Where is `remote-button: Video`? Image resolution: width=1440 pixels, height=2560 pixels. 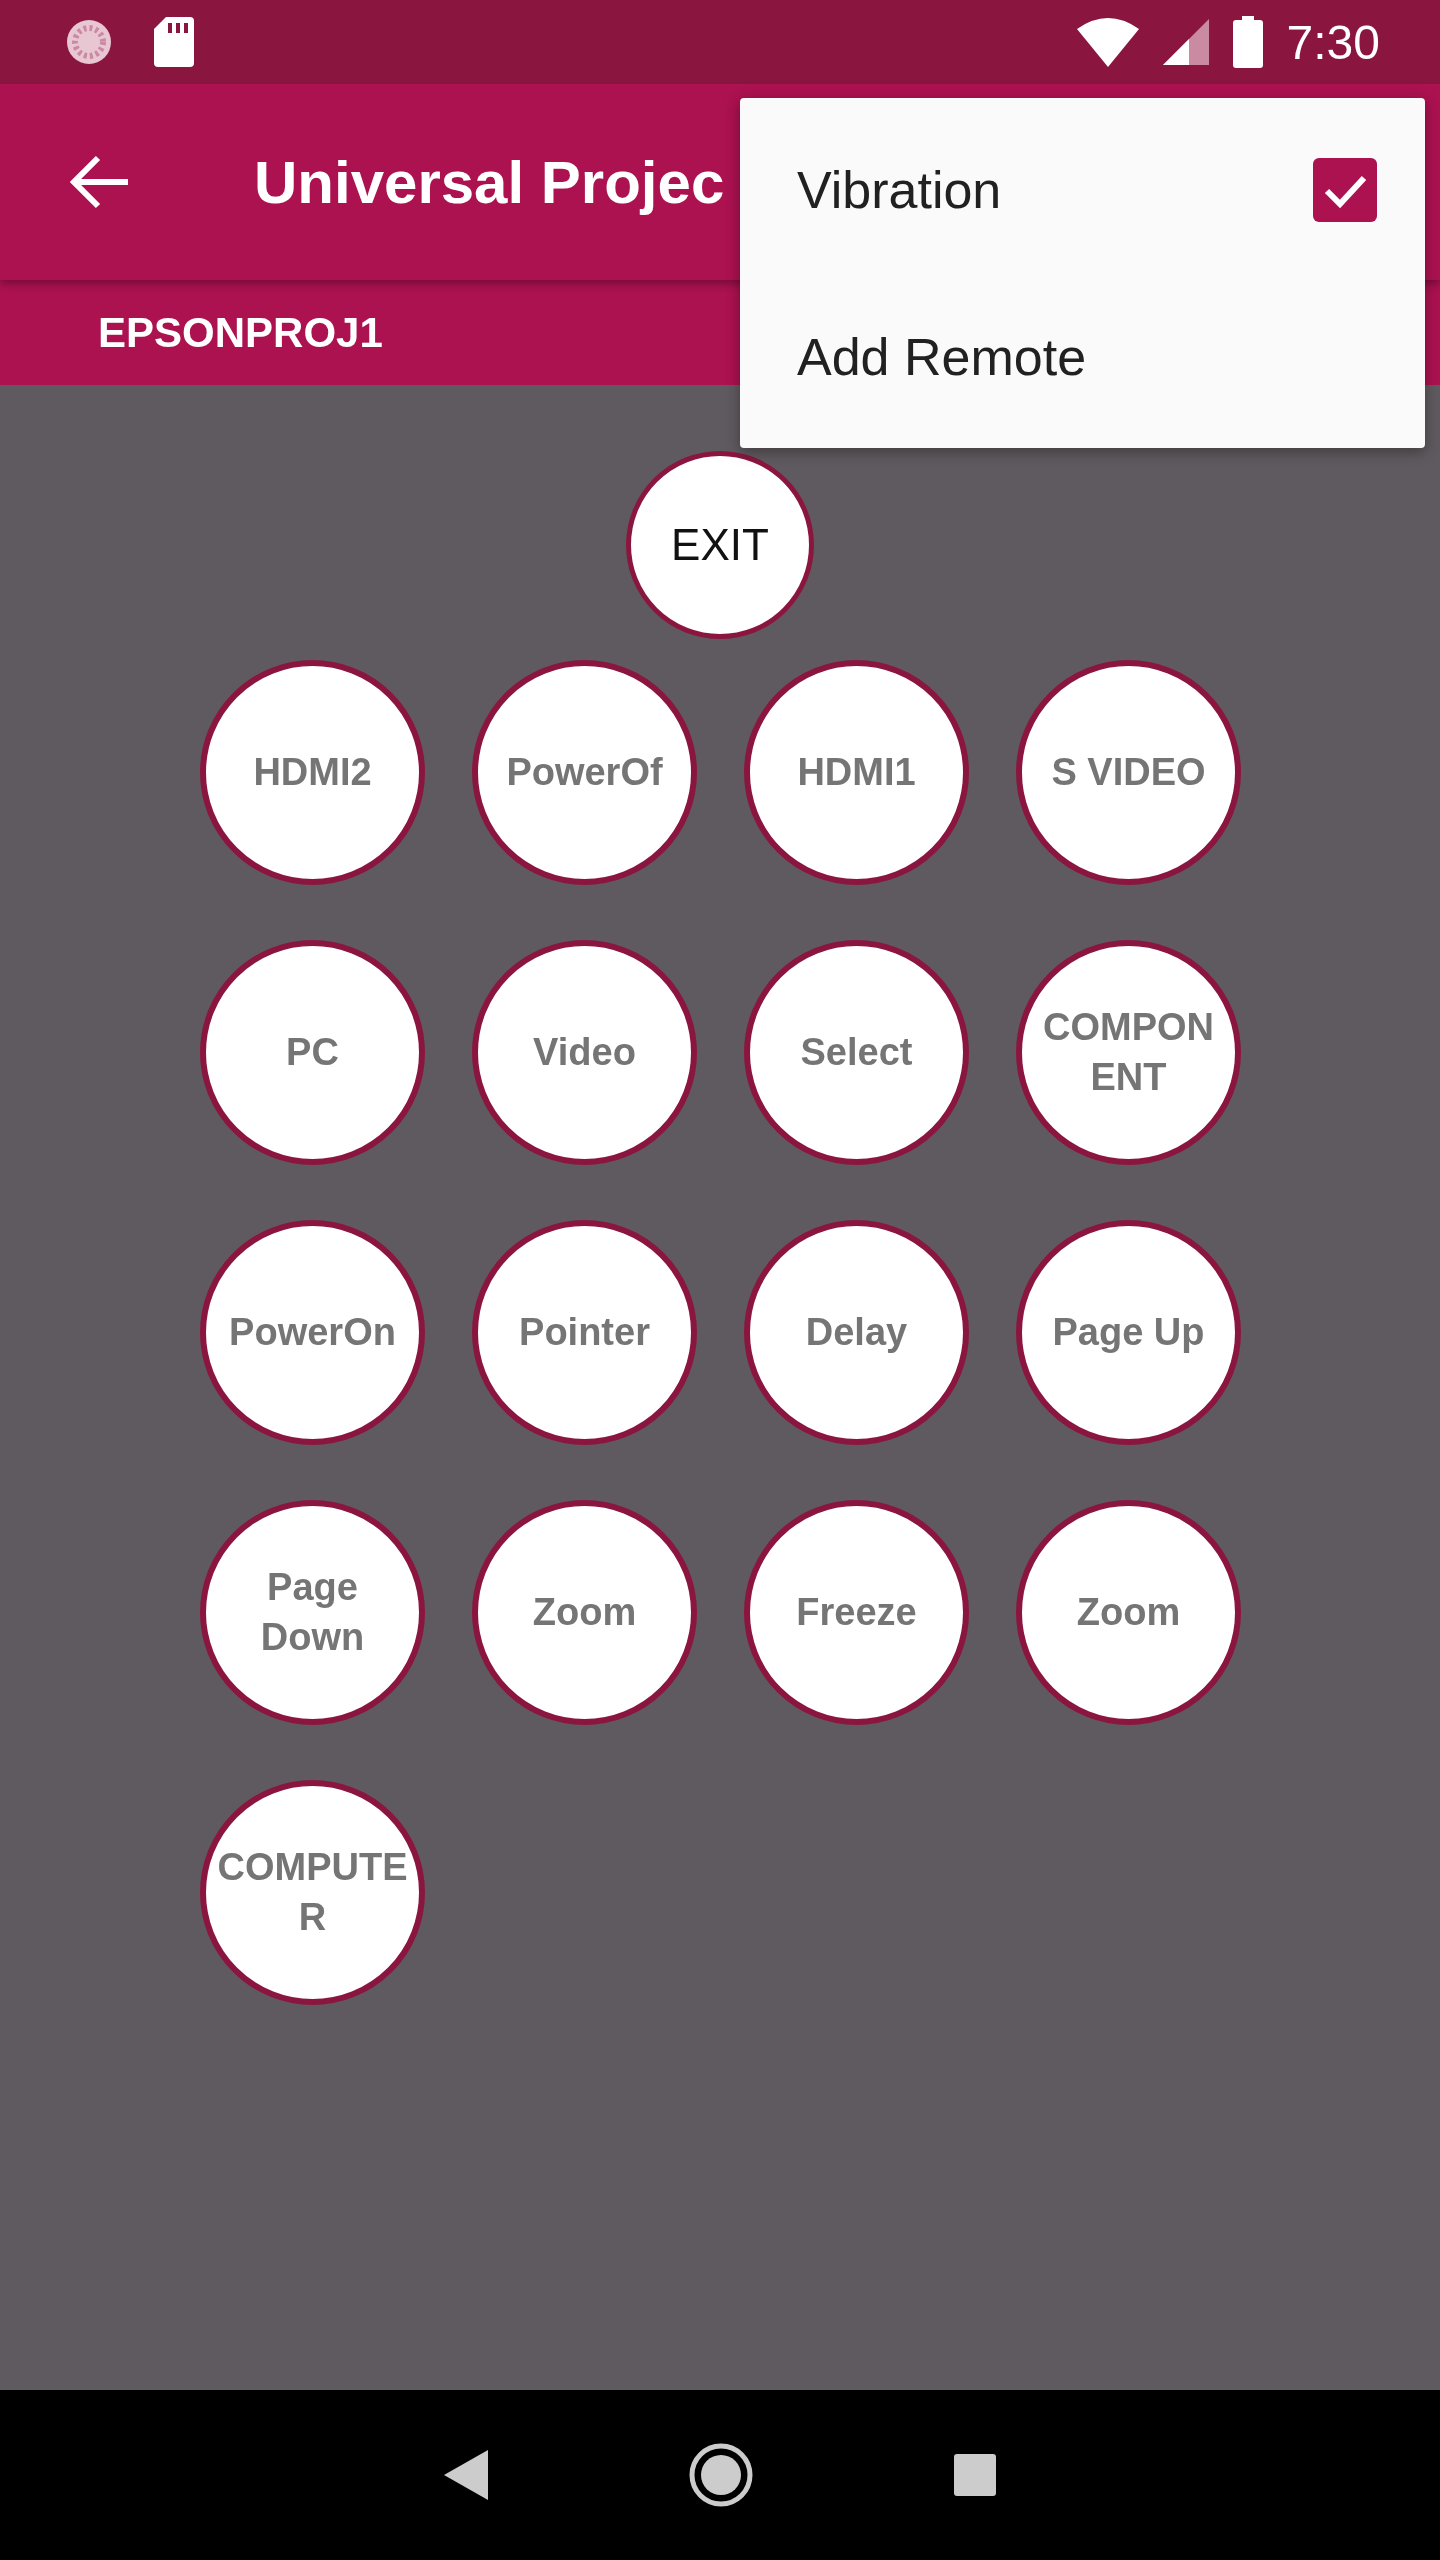 remote-button: Video is located at coordinates (584, 1052).